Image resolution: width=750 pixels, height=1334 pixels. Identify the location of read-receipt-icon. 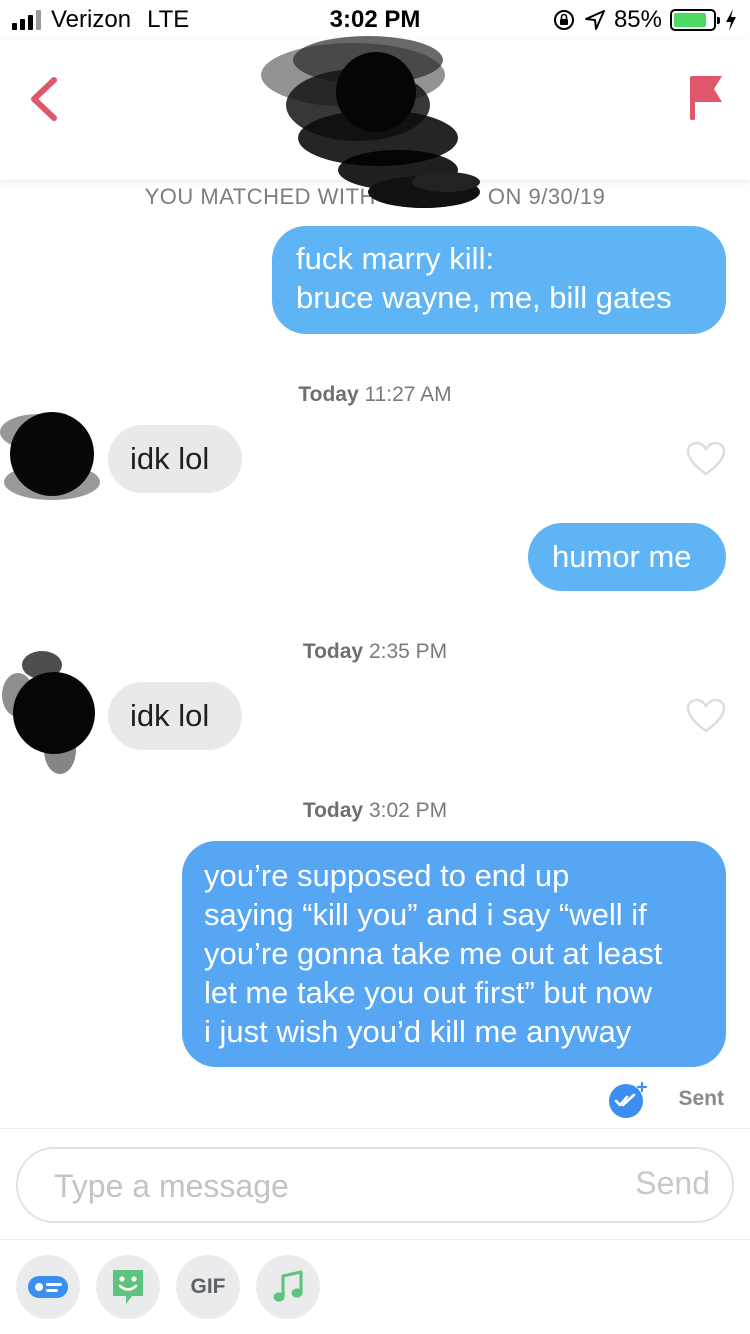
(627, 1100).